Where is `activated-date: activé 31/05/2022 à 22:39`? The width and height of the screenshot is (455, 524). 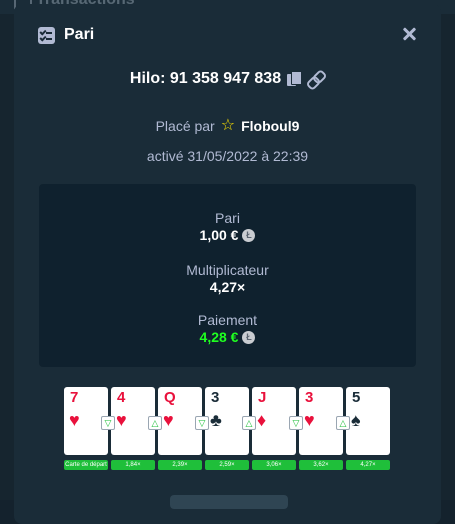
activated-date: activé 31/05/2022 à 22:39 is located at coordinates (227, 156).